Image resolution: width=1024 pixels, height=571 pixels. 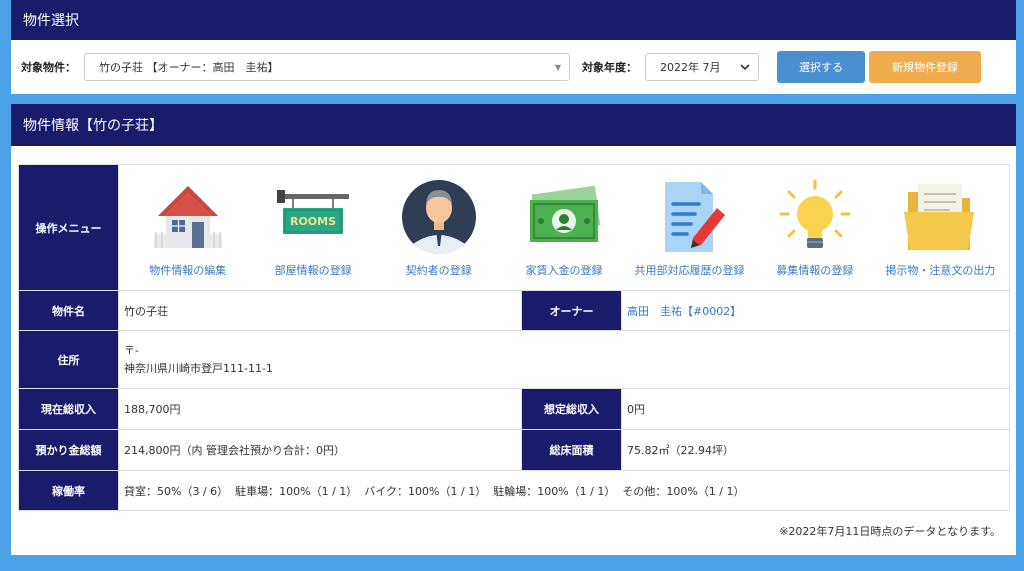 What do you see at coordinates (684, 311) in the screenshot?
I see `owner-link: 高田 圭祐【#0002】` at bounding box center [684, 311].